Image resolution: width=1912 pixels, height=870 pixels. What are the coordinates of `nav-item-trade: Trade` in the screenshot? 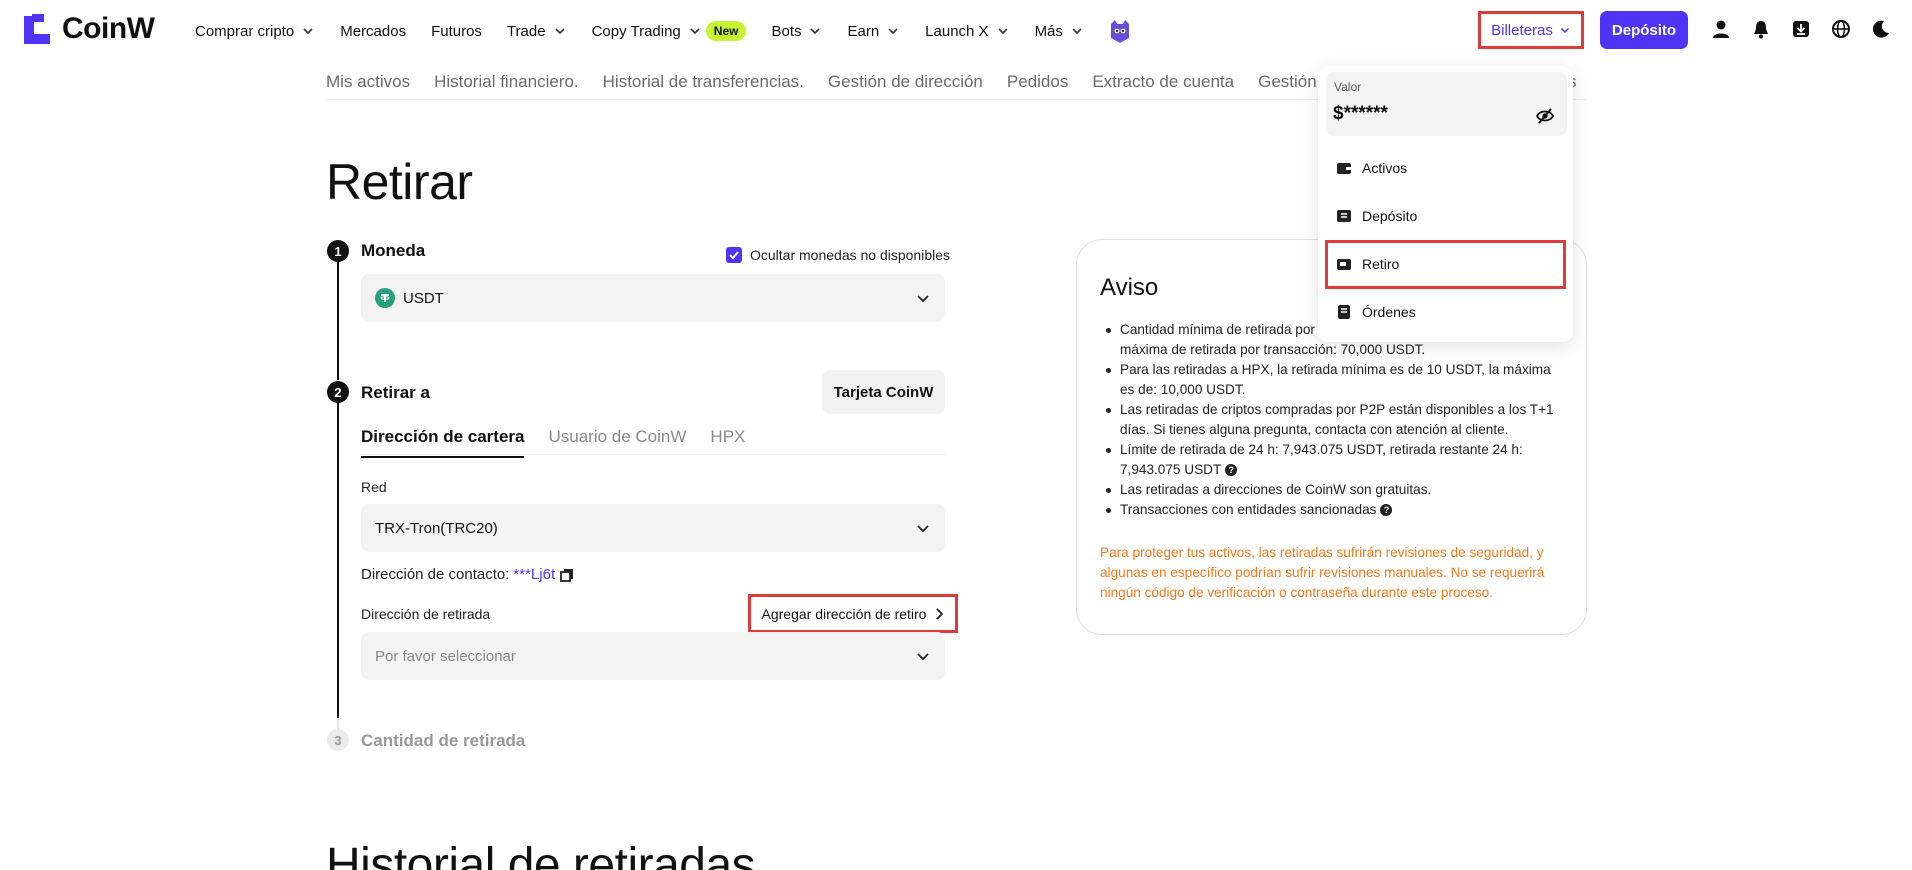 It's located at (537, 31).